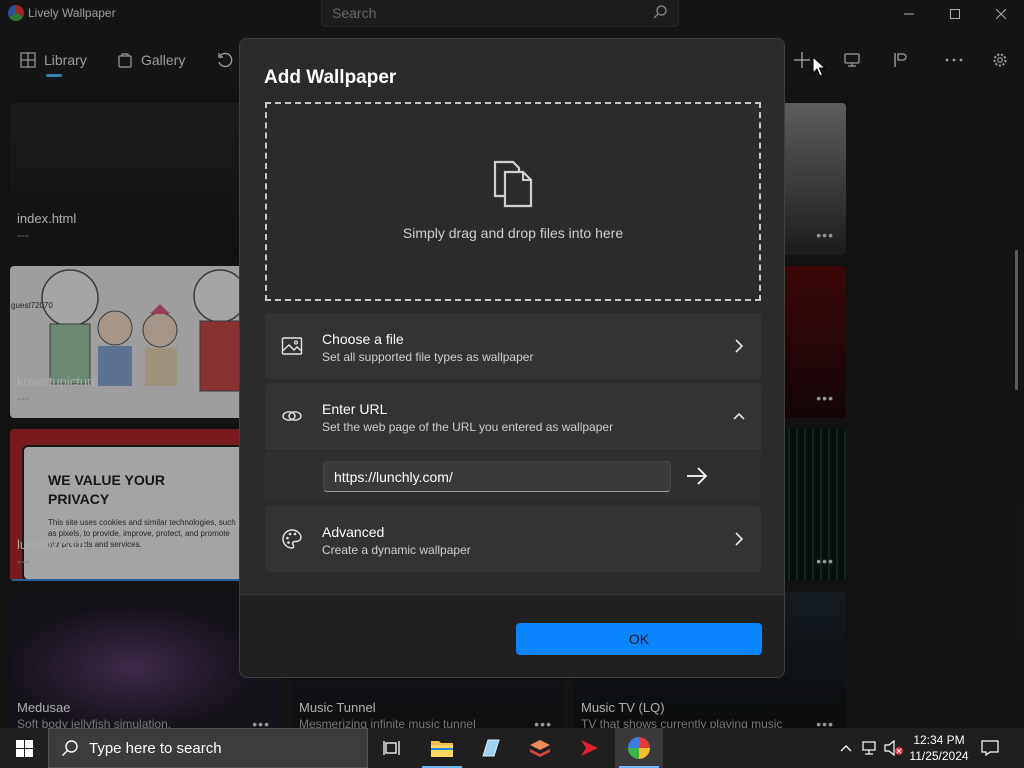  What do you see at coordinates (513, 184) in the screenshot?
I see `documents-icon` at bounding box center [513, 184].